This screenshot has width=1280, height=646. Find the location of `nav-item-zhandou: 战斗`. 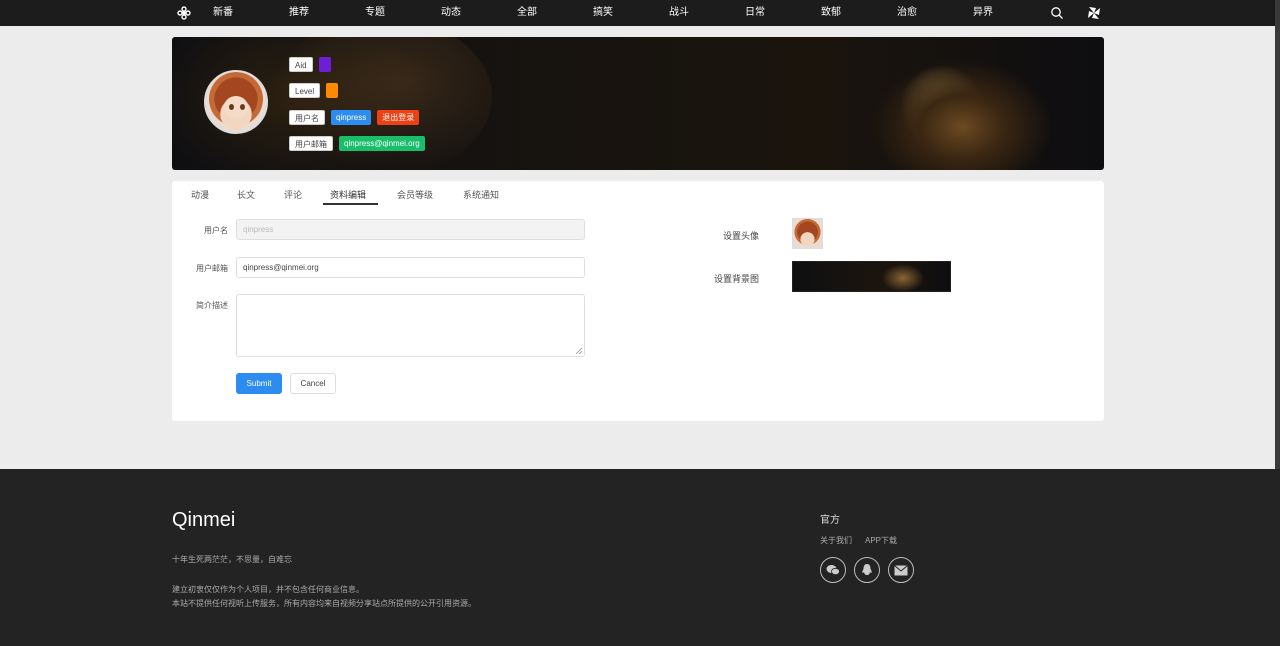

nav-item-zhandou: 战斗 is located at coordinates (679, 13).